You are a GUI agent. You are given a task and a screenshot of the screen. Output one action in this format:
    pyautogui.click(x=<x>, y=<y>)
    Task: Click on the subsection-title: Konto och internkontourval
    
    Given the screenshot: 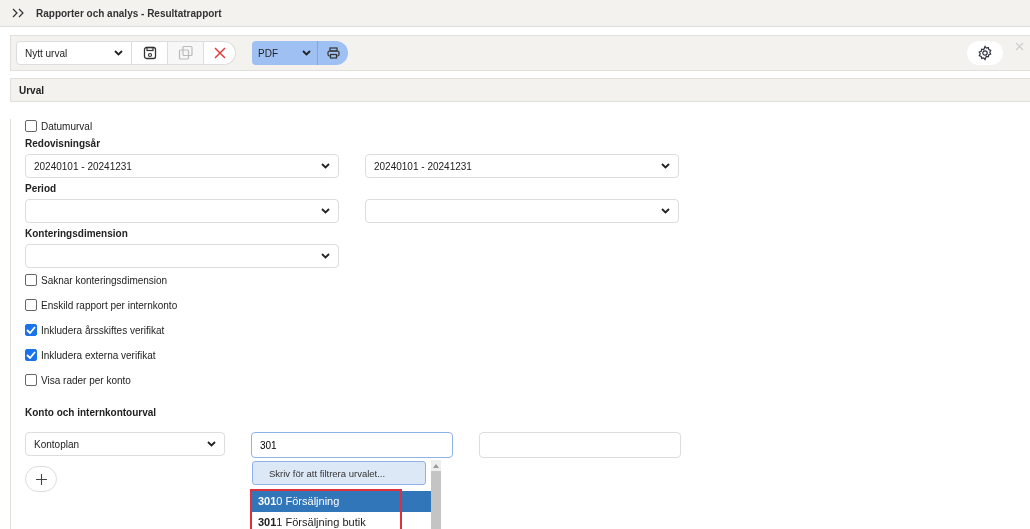 What is the action you would take?
    pyautogui.click(x=91, y=412)
    